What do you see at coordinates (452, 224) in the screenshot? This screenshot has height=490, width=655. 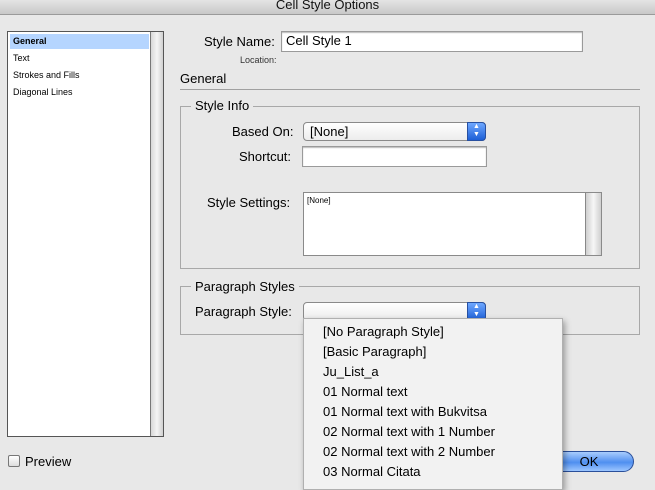 I see `style-settings-box: [None]` at bounding box center [452, 224].